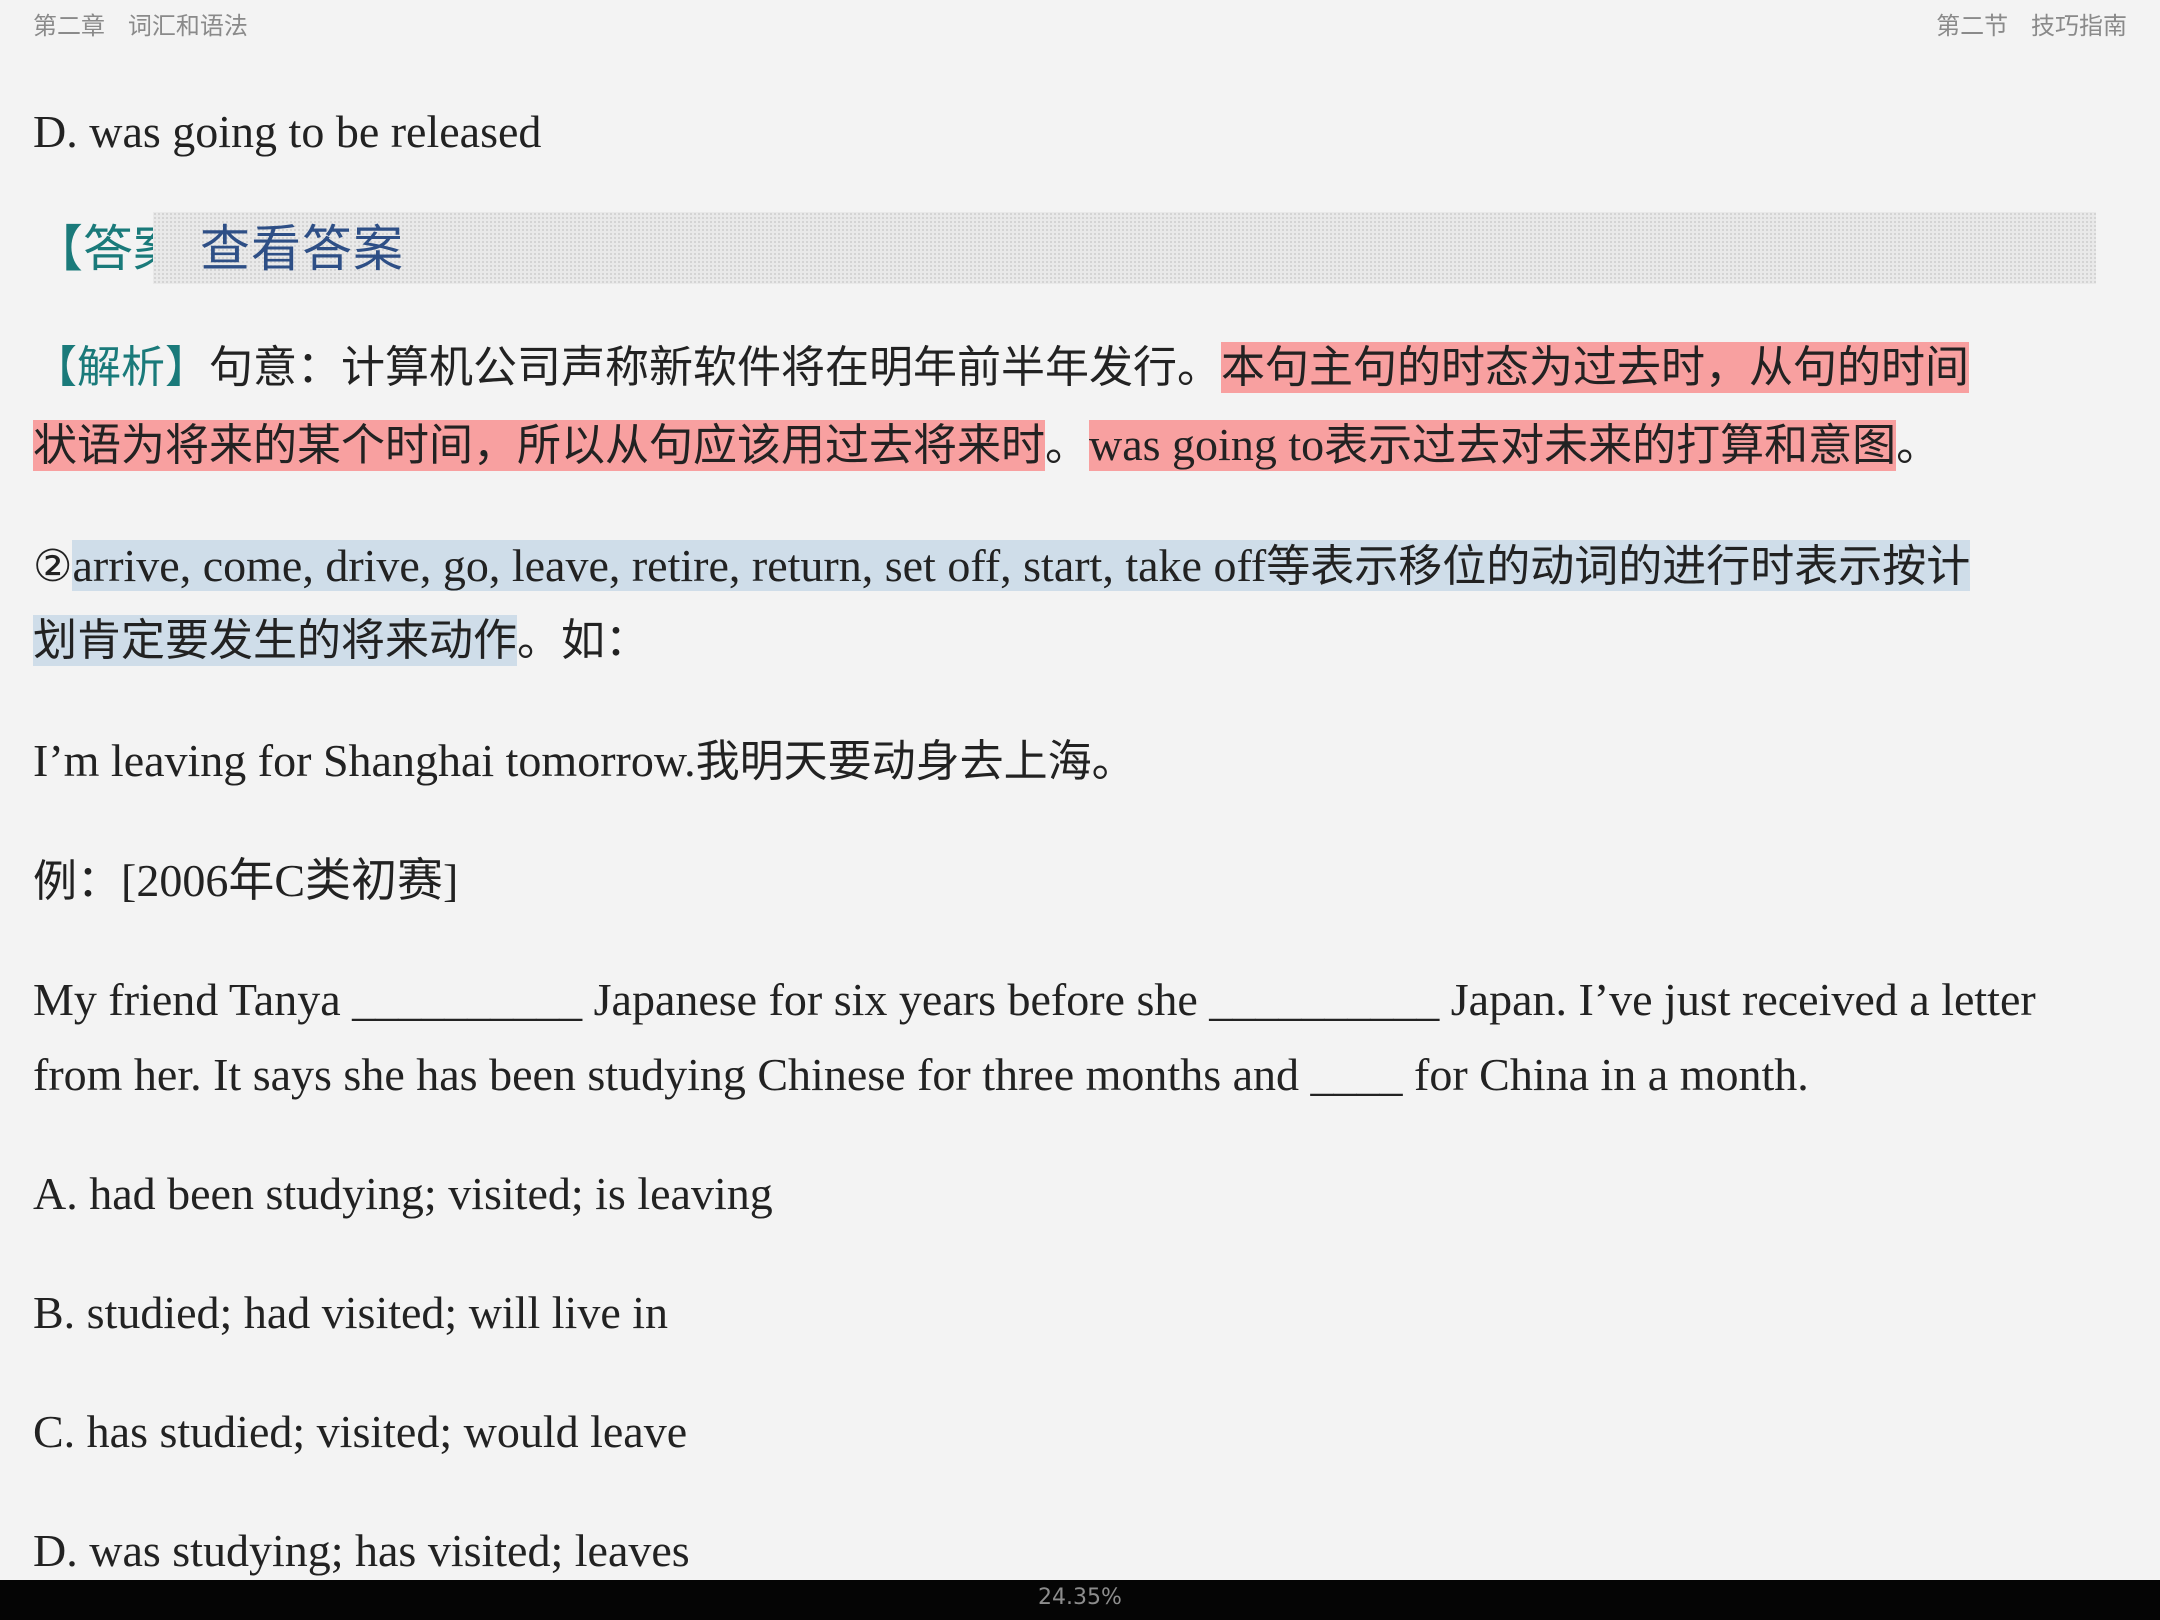 Image resolution: width=2160 pixels, height=1620 pixels. I want to click on section-number: 第二节, so click(1972, 26).